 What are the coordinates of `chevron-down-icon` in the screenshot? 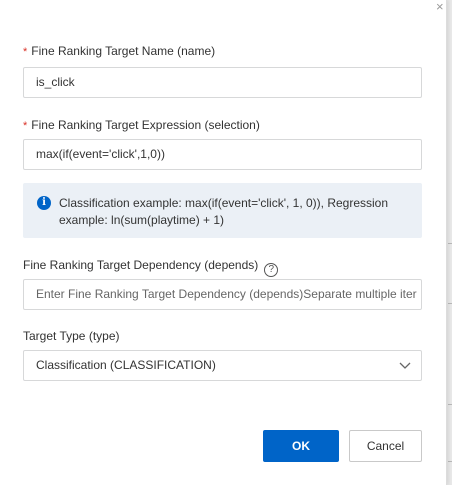 It's located at (405, 365).